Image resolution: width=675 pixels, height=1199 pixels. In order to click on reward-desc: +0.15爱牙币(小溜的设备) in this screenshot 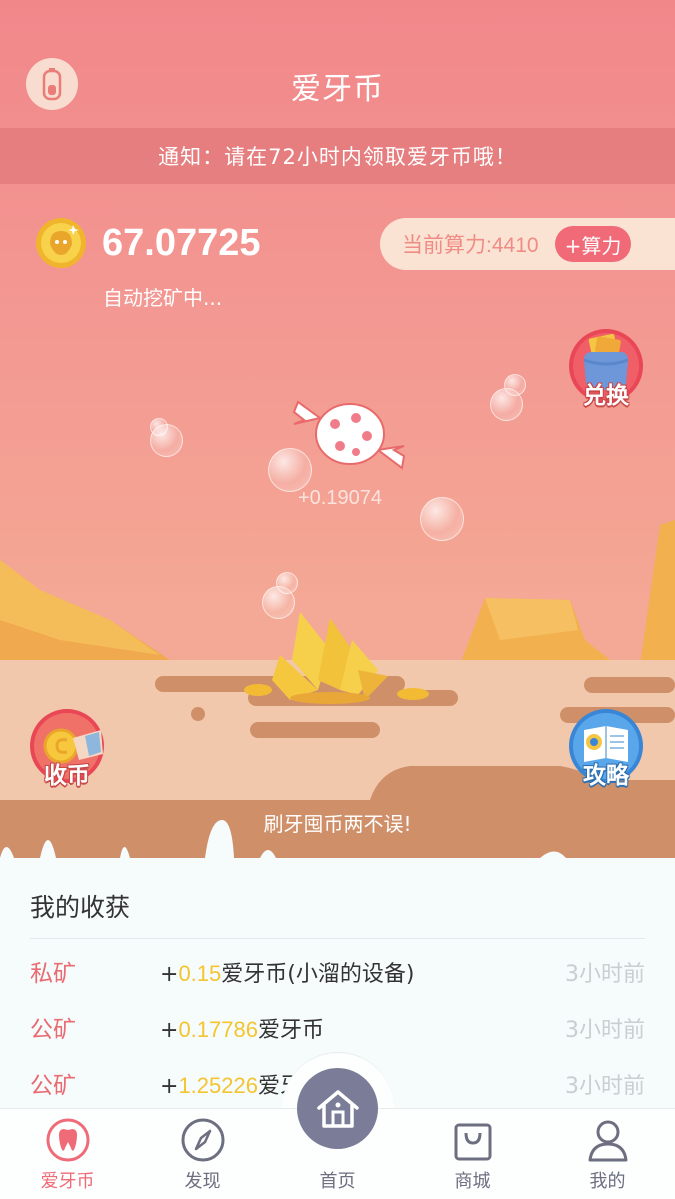, I will do `click(287, 972)`.